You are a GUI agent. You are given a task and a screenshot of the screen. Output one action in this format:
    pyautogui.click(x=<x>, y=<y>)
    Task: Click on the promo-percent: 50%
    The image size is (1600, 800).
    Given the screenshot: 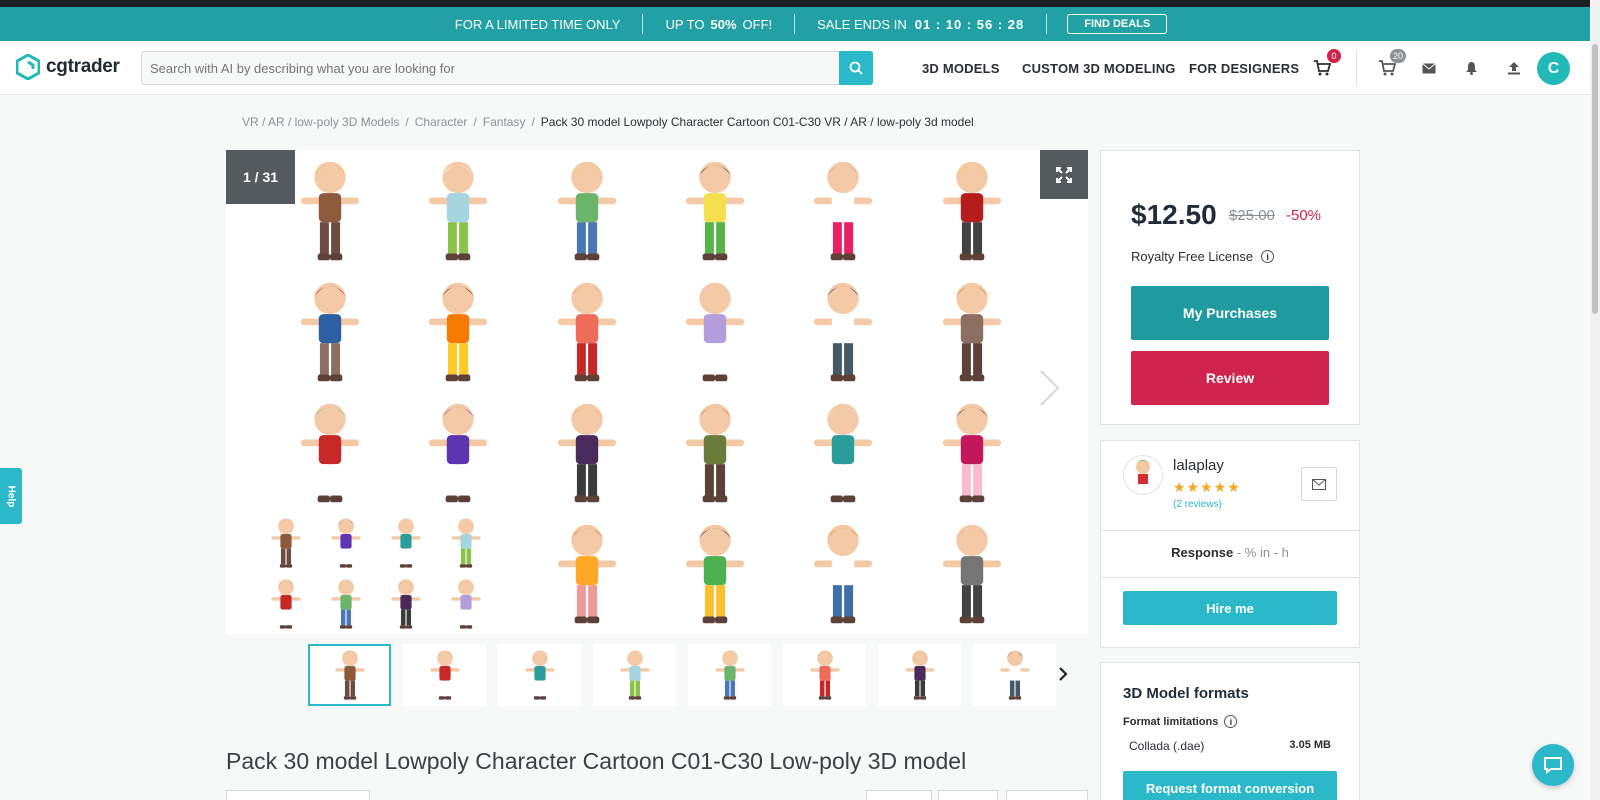 What is the action you would take?
    pyautogui.click(x=723, y=24)
    